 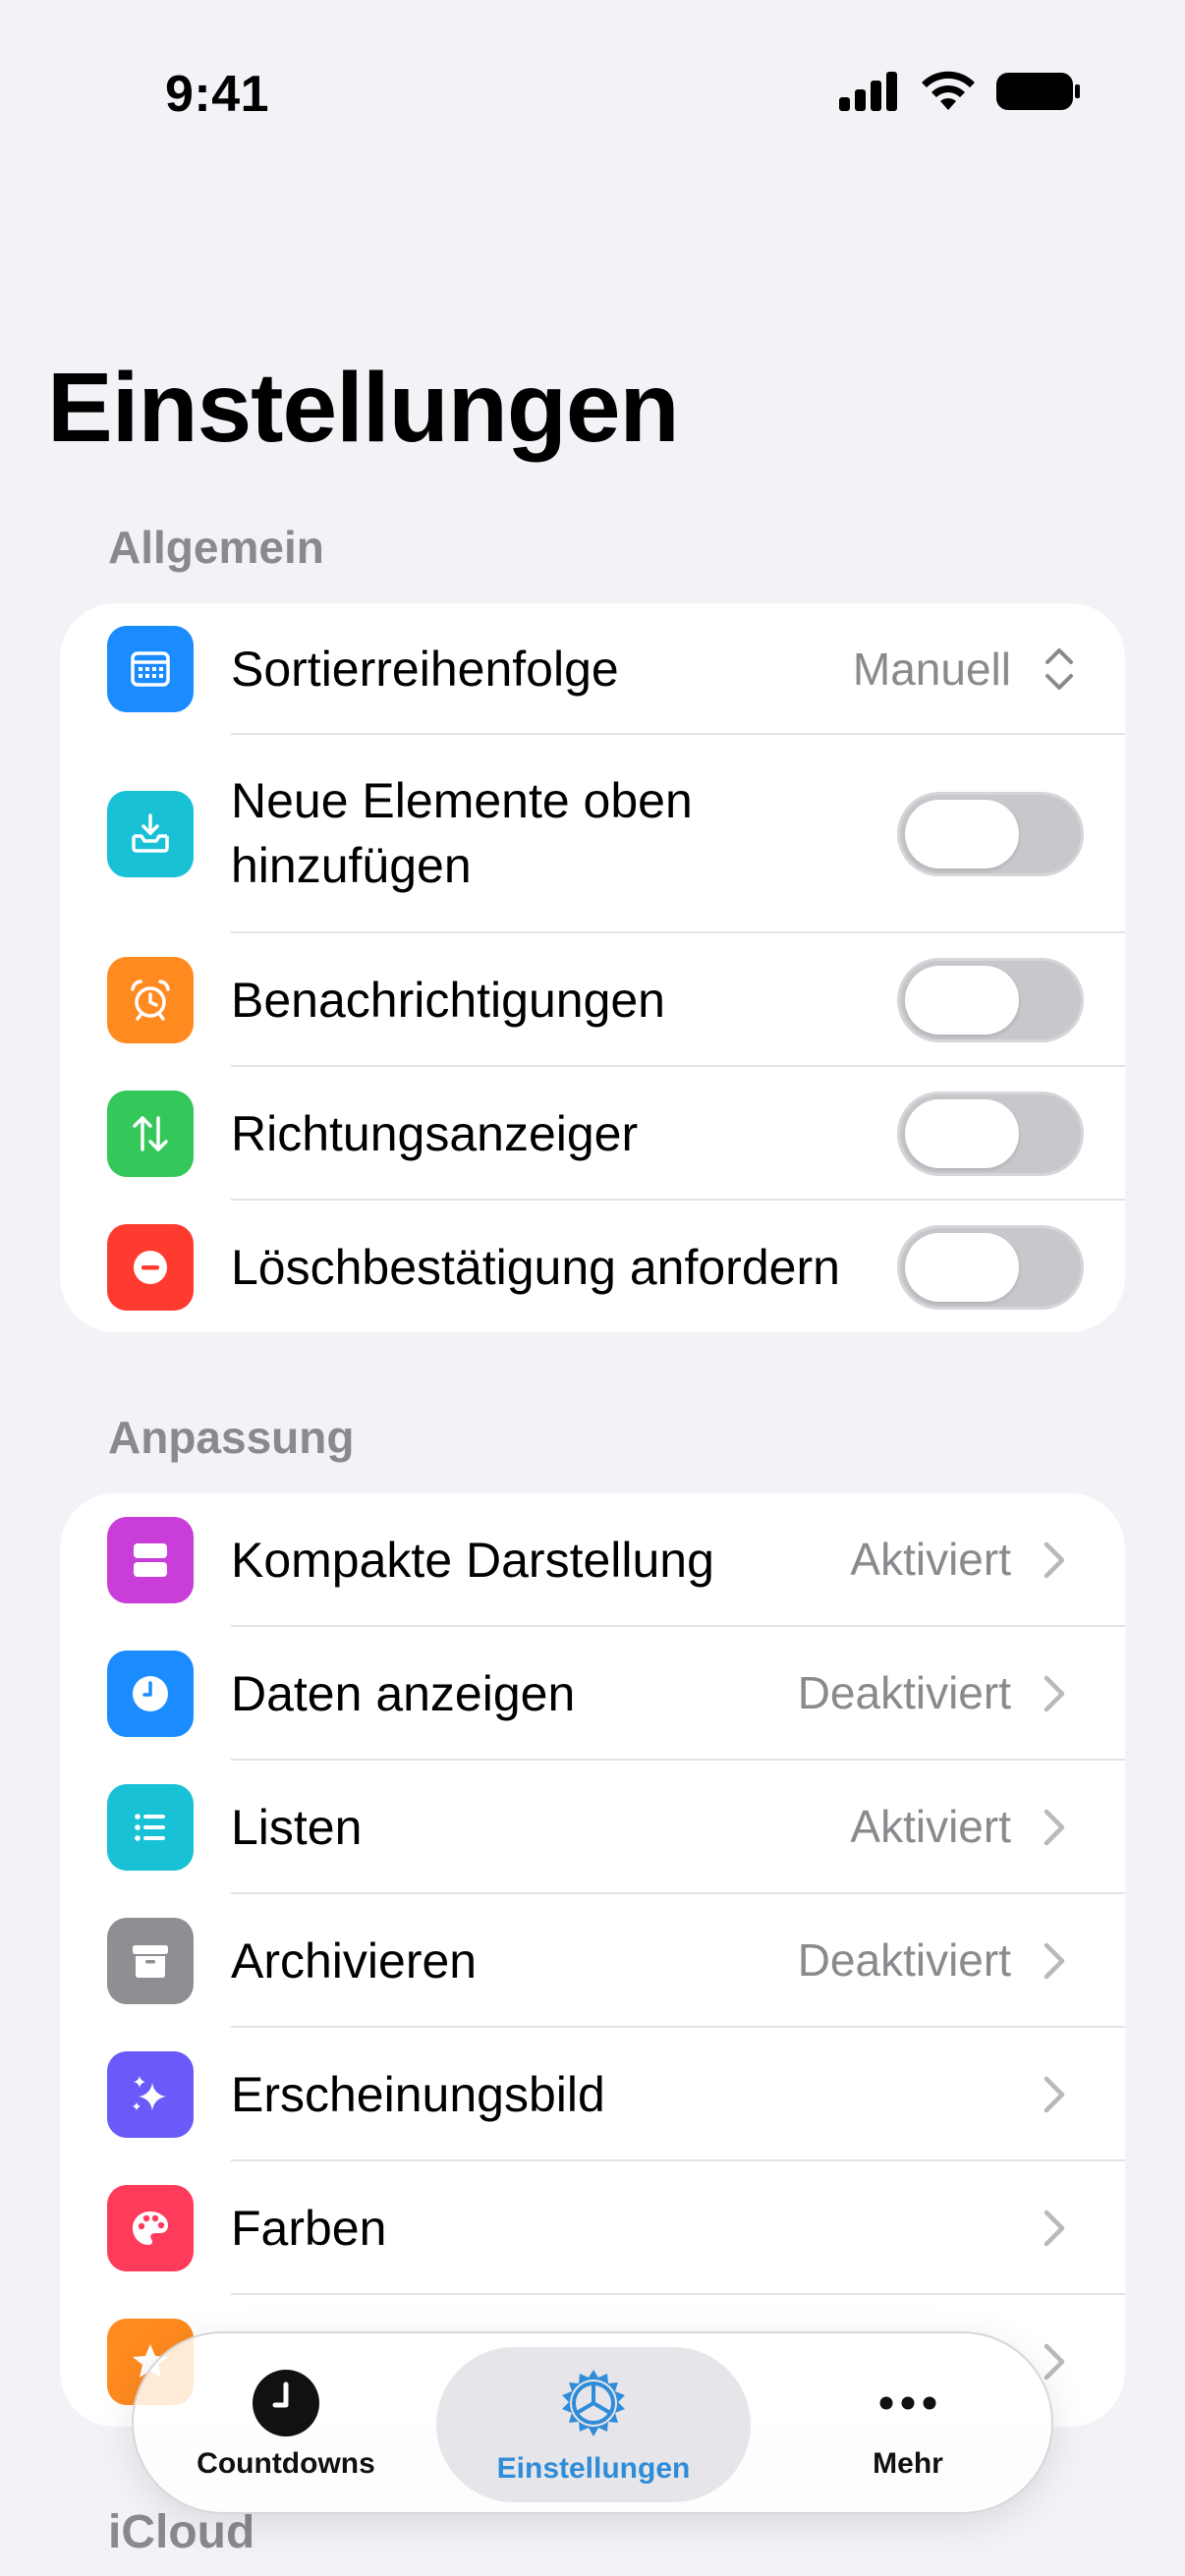 What do you see at coordinates (354, 1960) in the screenshot?
I see `archive-label: Archivieren` at bounding box center [354, 1960].